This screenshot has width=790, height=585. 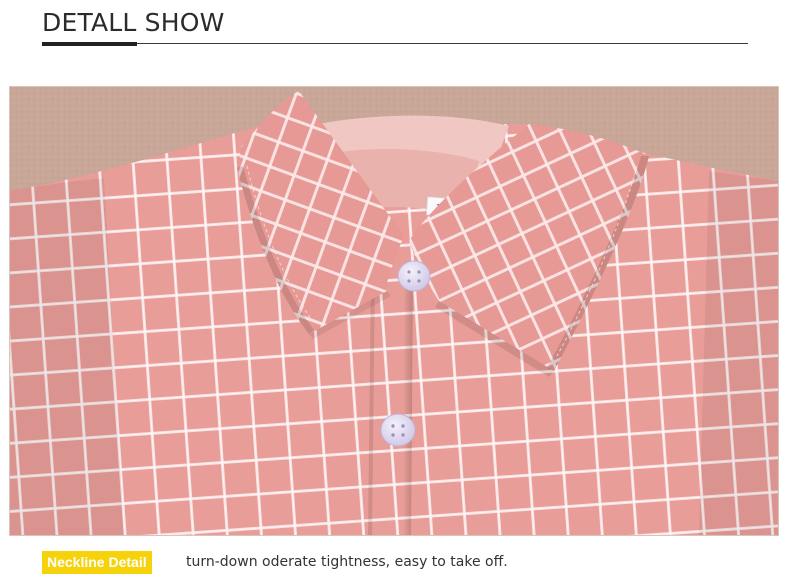 What do you see at coordinates (395, 23) in the screenshot?
I see `section-header: DETALL SHOW` at bounding box center [395, 23].